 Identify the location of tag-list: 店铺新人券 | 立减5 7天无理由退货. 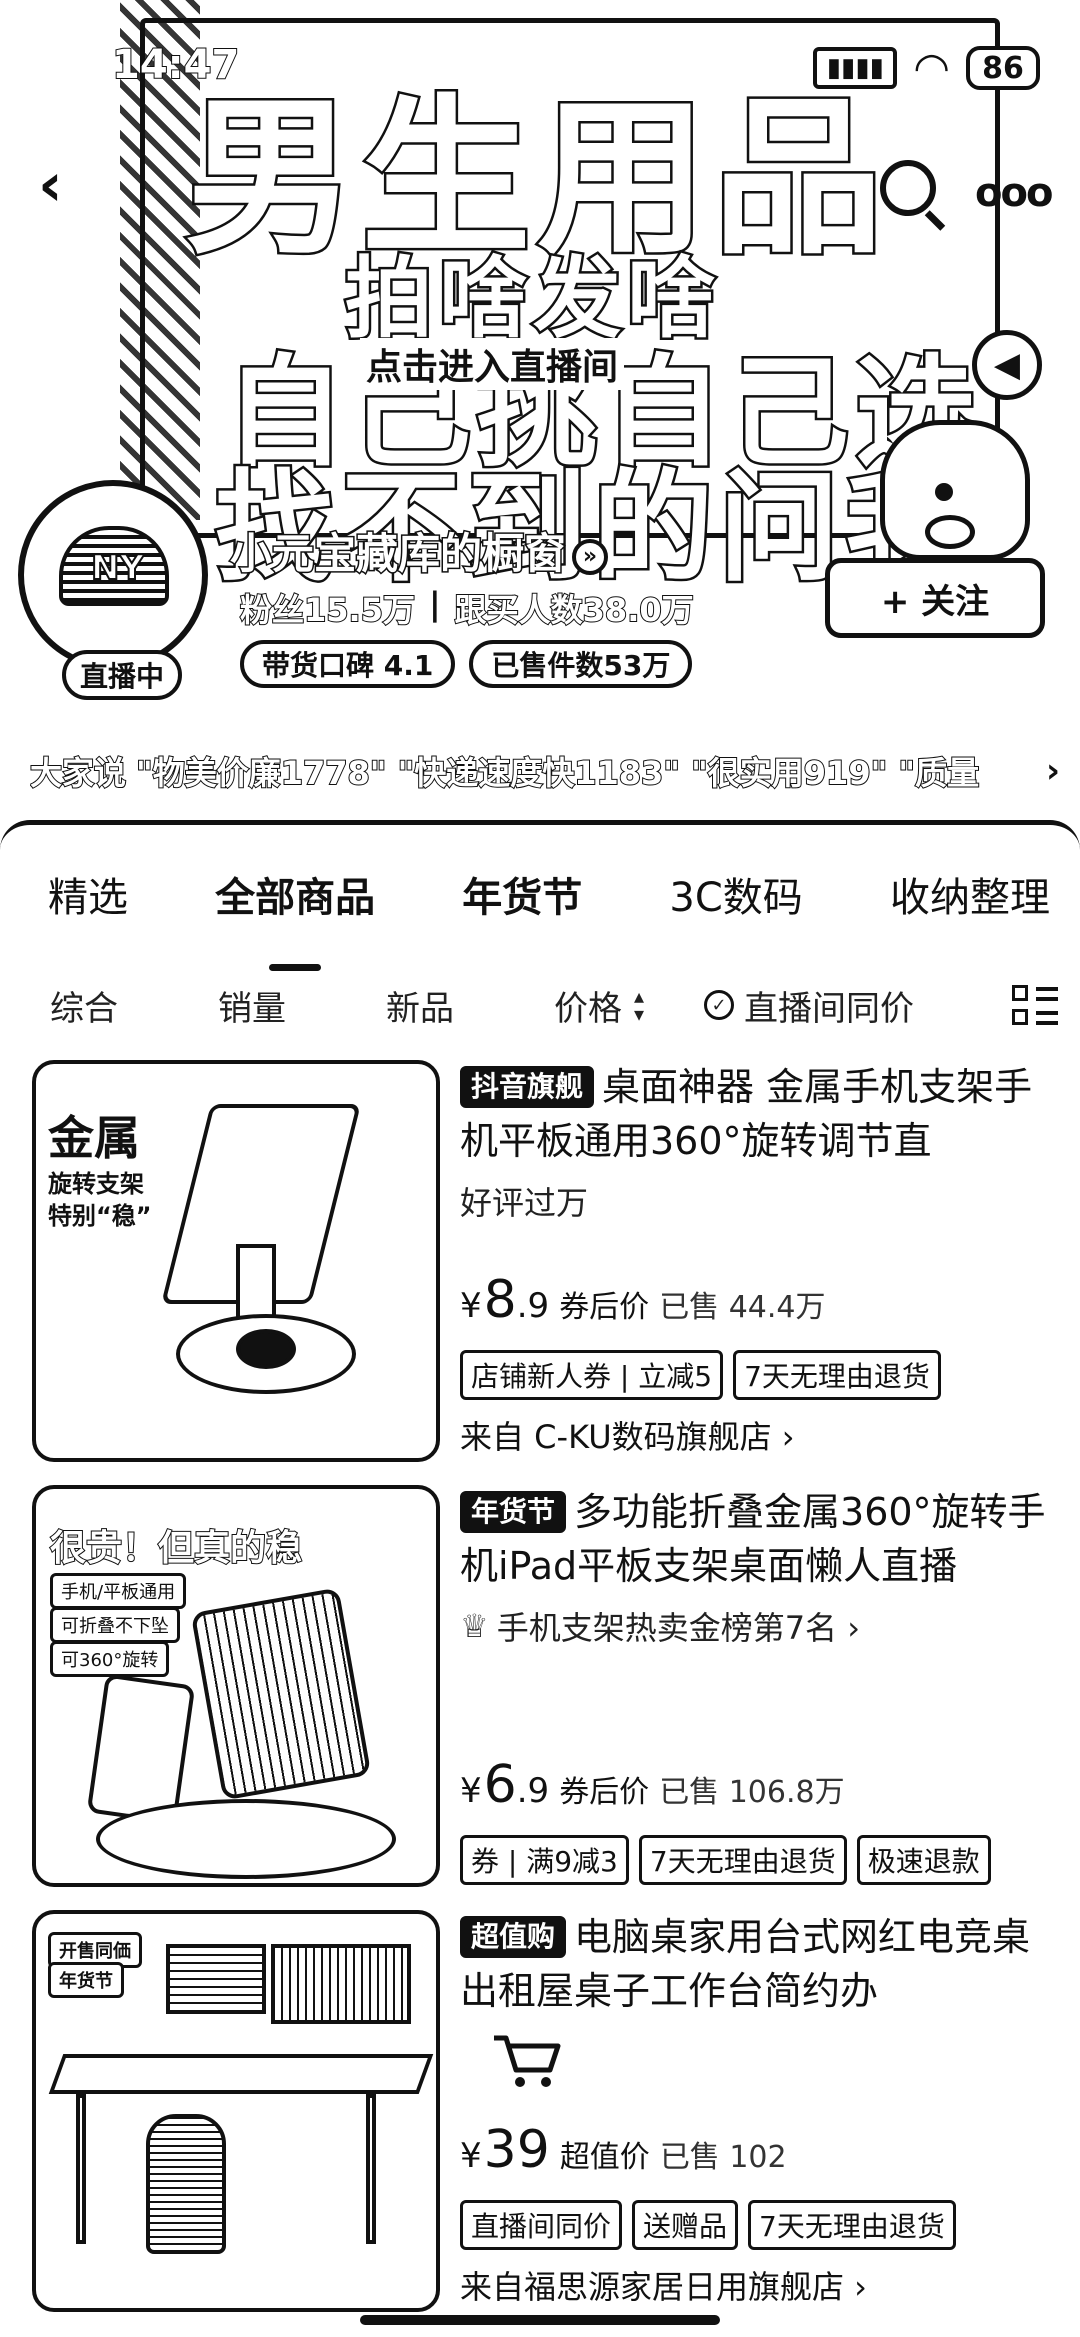
(700, 1375).